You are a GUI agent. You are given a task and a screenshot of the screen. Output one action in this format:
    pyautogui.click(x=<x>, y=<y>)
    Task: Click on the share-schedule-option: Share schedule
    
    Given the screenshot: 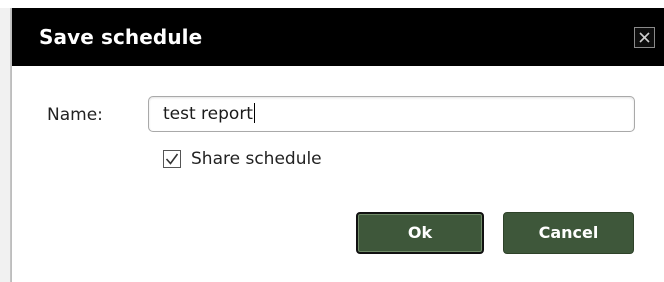 What is the action you would take?
    pyautogui.click(x=242, y=159)
    